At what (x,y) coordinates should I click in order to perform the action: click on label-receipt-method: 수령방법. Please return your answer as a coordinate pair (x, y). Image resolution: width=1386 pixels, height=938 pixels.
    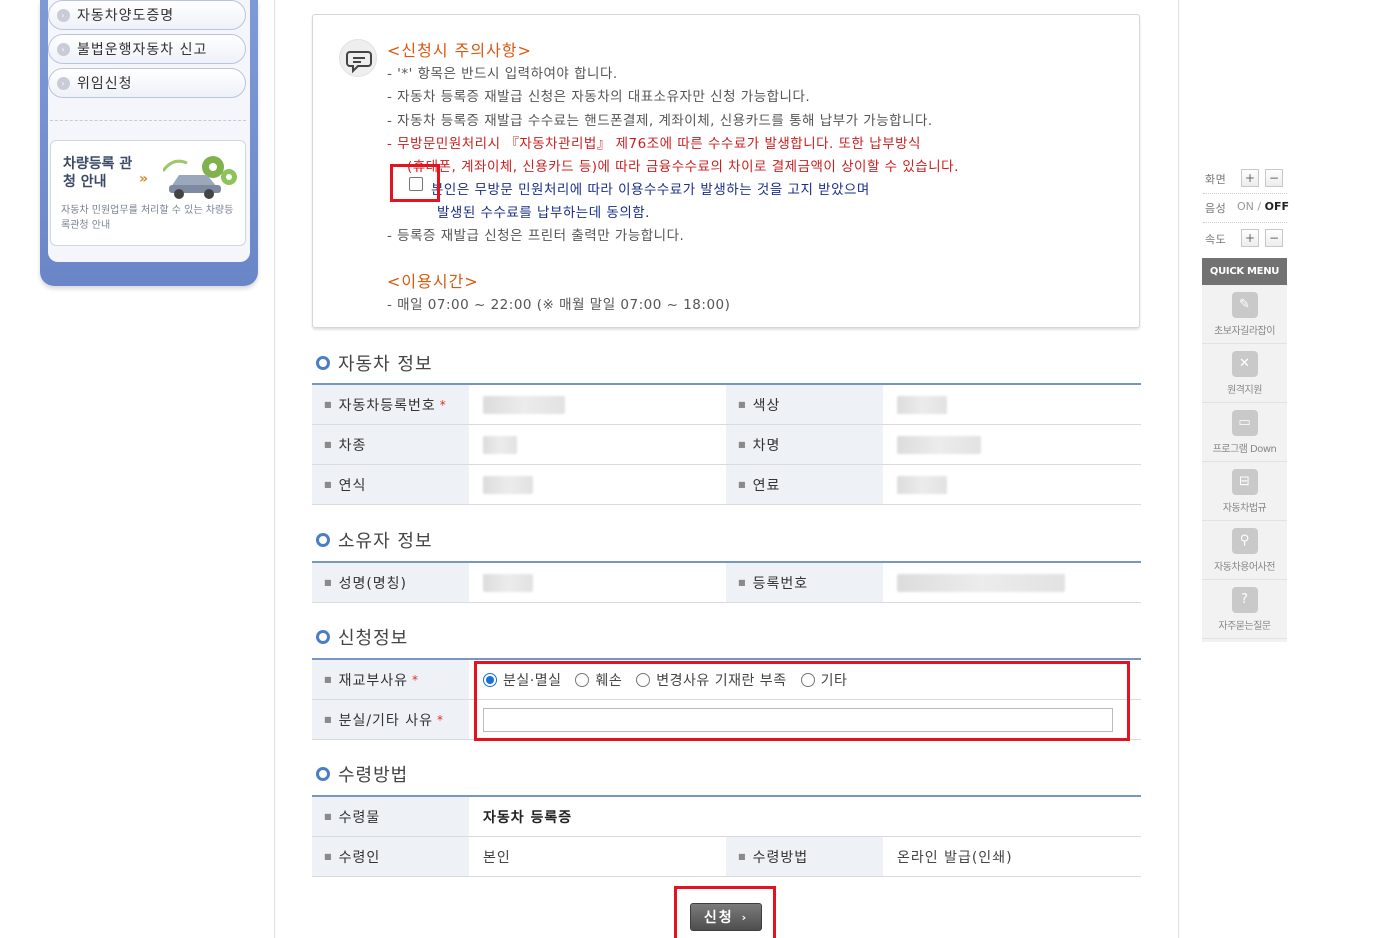
    Looking at the image, I should click on (780, 857).